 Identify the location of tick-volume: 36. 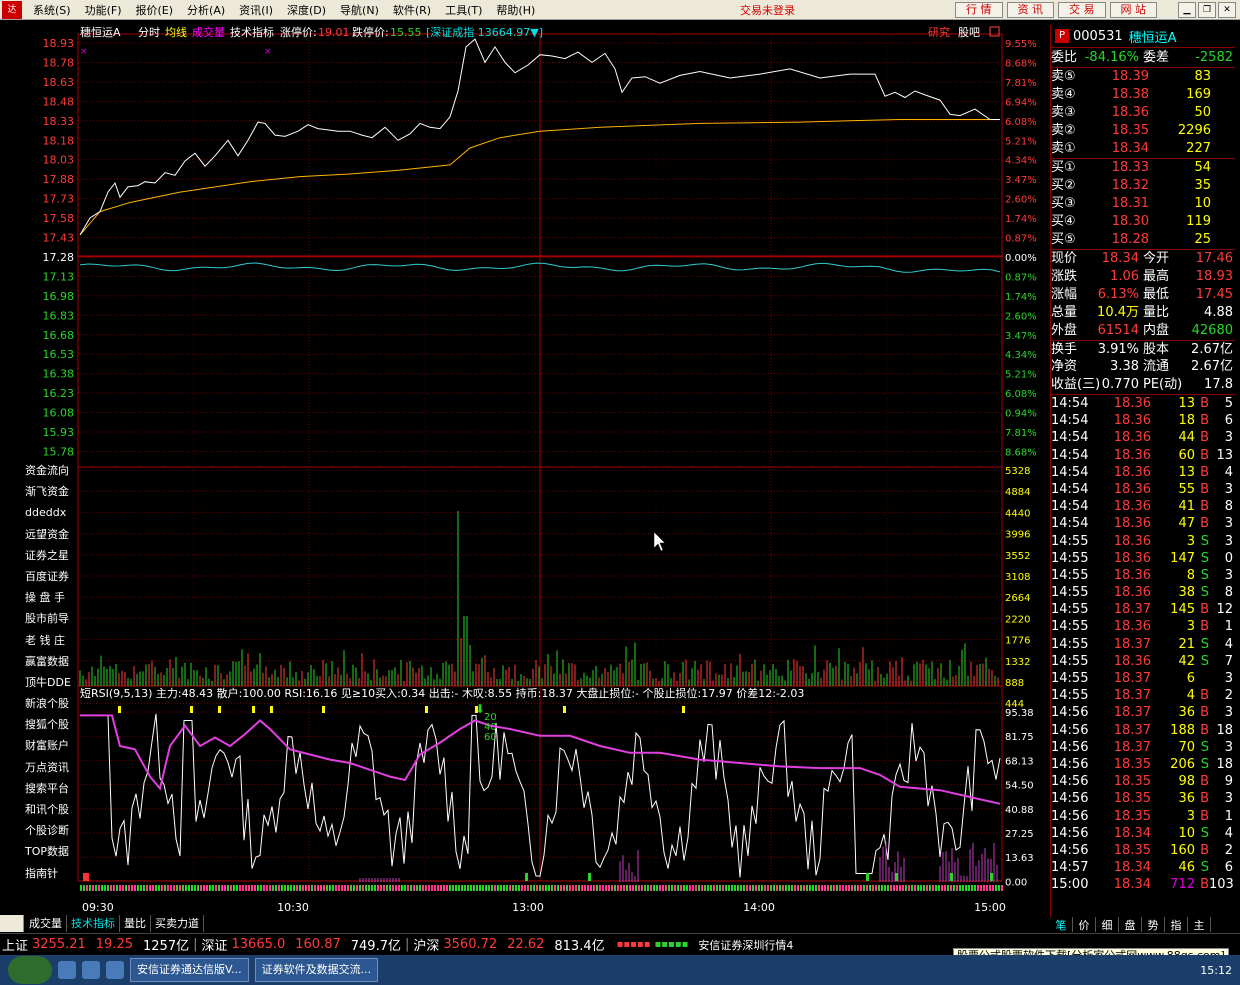
(1186, 713).